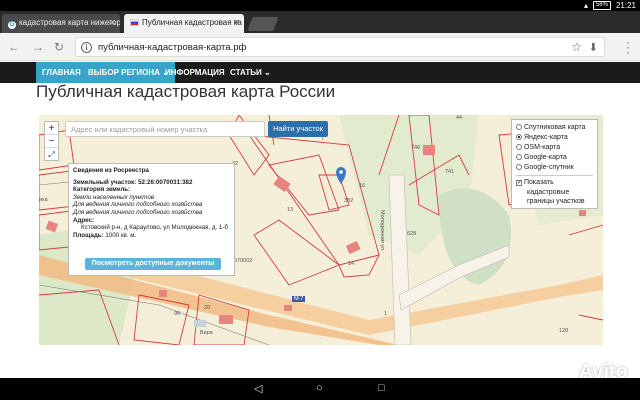 The width and height of the screenshot is (640, 400). Describe the element at coordinates (186, 91) in the screenshot. I see `page-title: Публичная кадастровая карта России` at that location.